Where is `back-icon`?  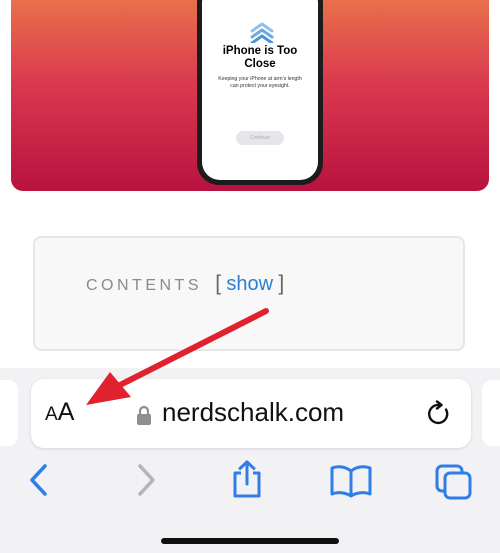
back-icon is located at coordinates (38, 480).